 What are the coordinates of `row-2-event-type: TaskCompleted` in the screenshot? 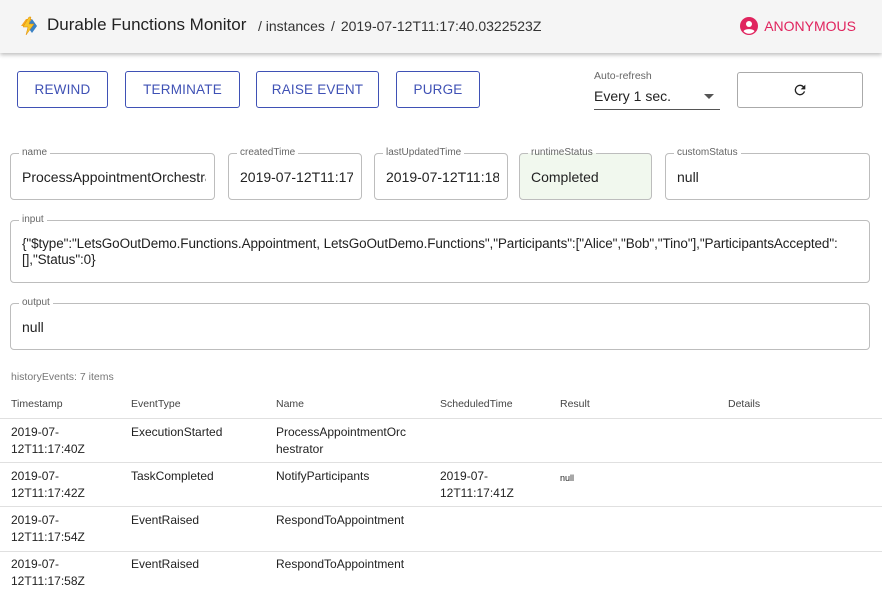 It's located at (172, 476).